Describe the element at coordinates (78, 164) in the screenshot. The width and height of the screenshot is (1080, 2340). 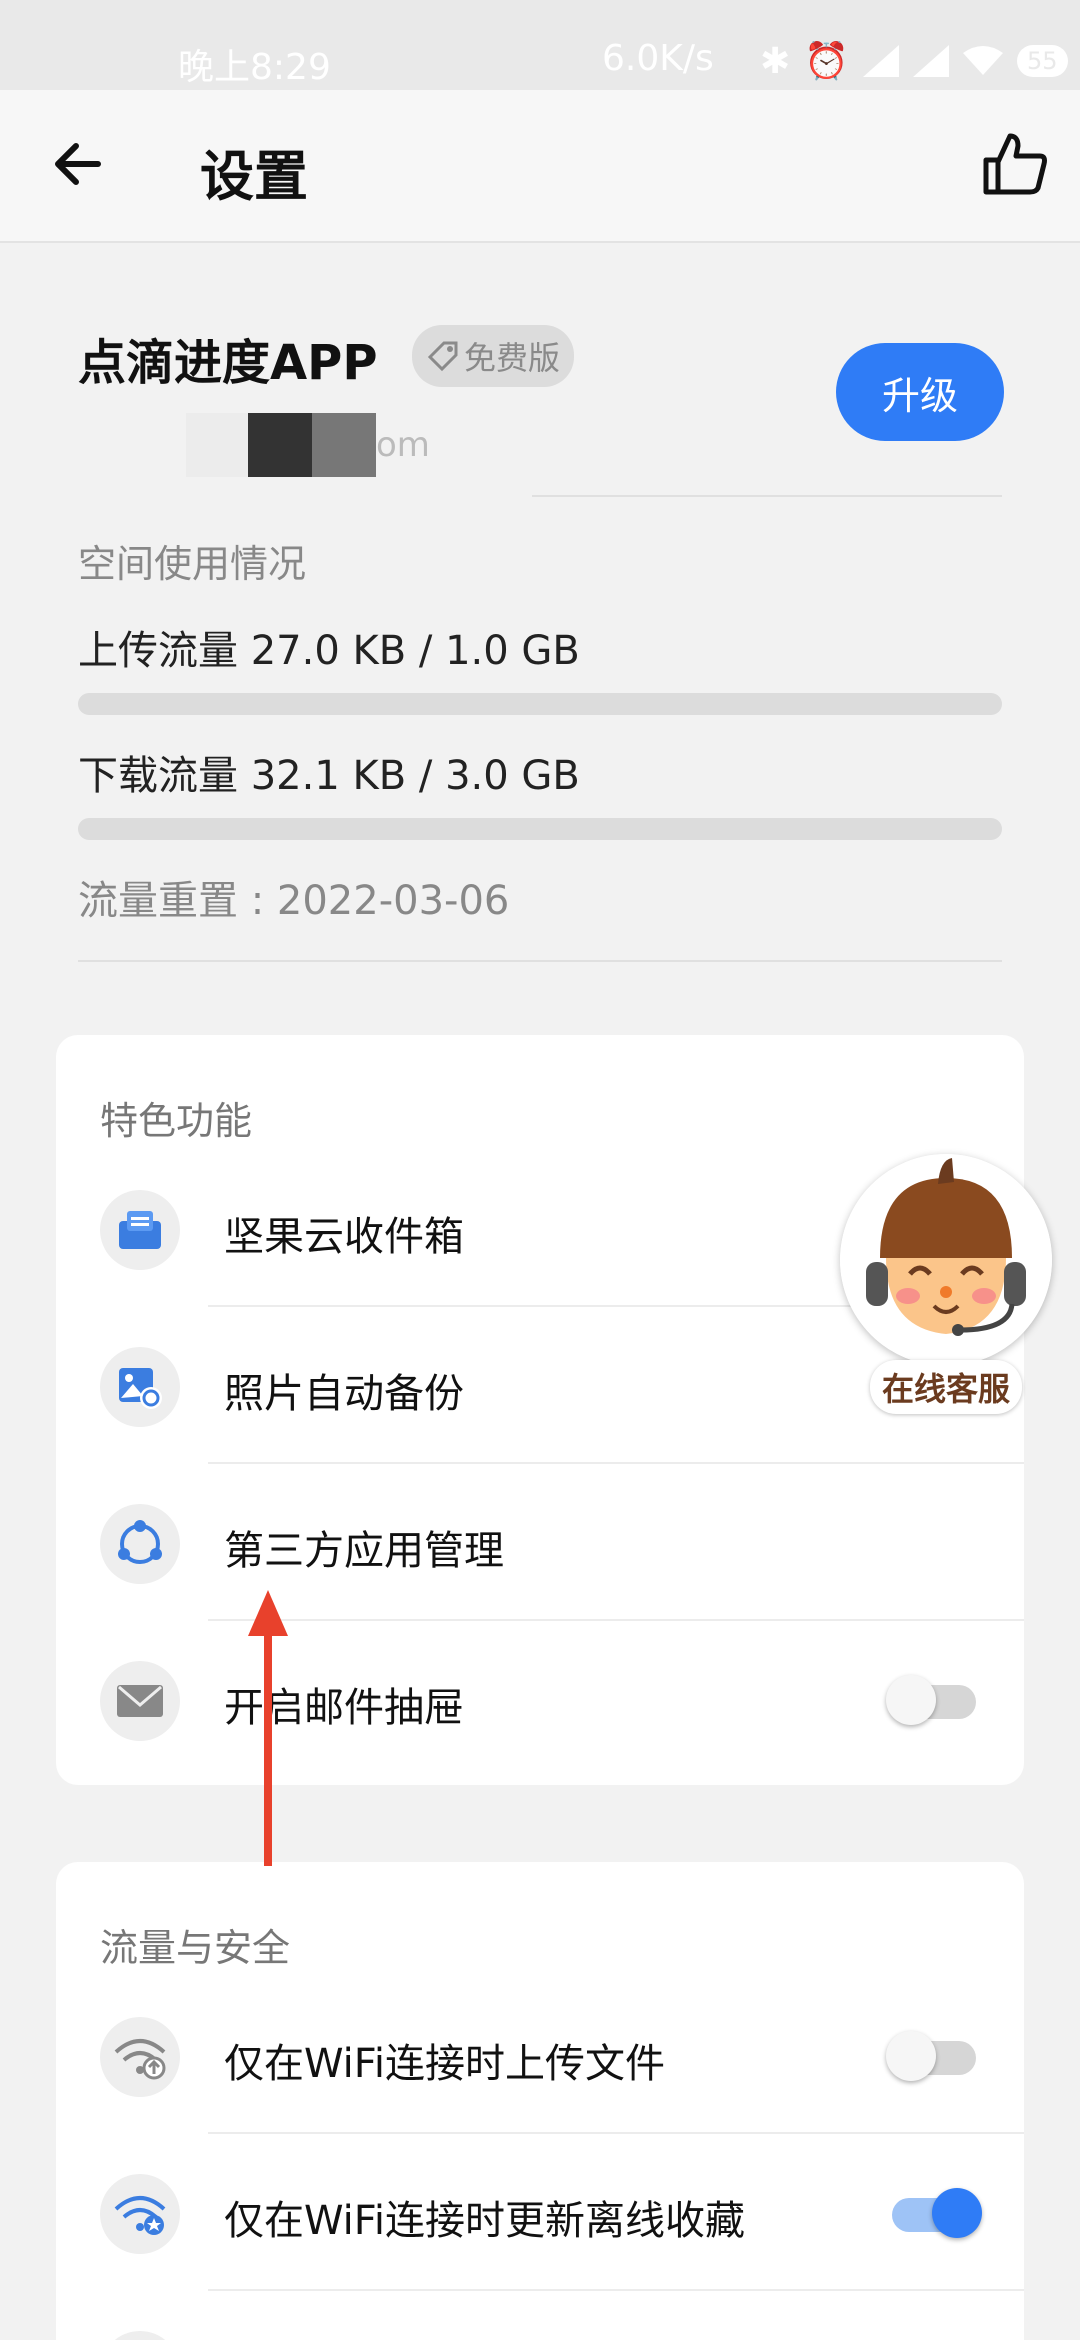
I see `back-arrow-icon` at that location.